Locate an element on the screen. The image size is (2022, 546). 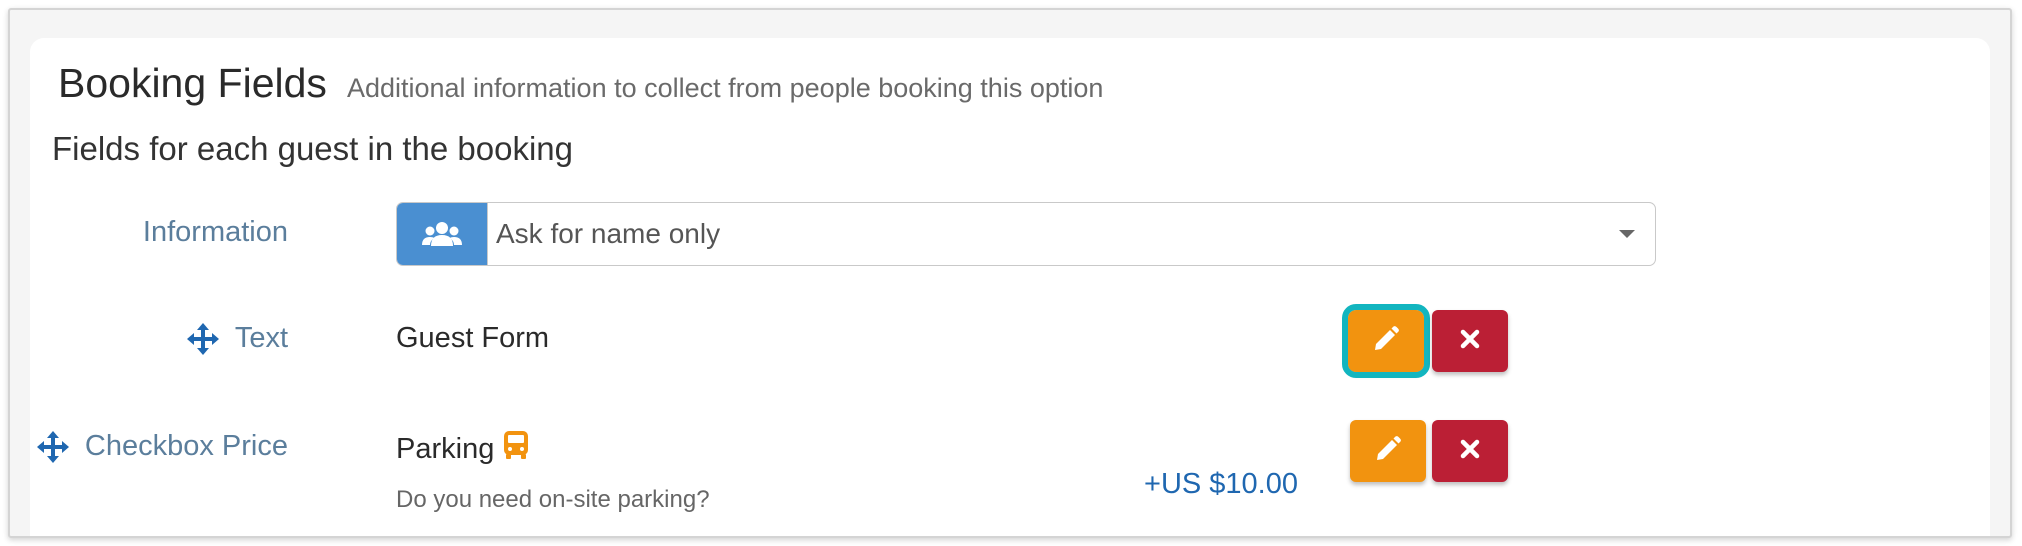
field-help-text: Do you need on-site parking? is located at coordinates (553, 499).